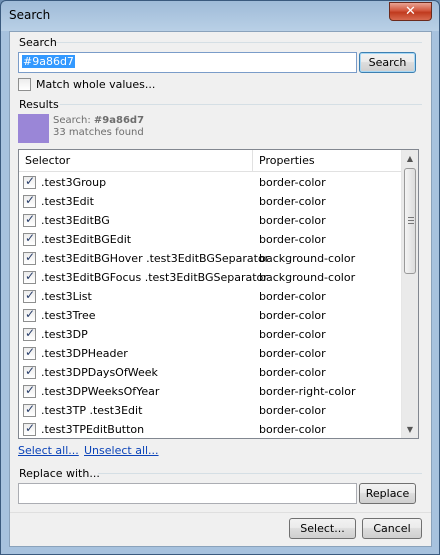 The image size is (440, 555). What do you see at coordinates (93, 429) in the screenshot?
I see `row-selector: .test3TPEditButton` at bounding box center [93, 429].